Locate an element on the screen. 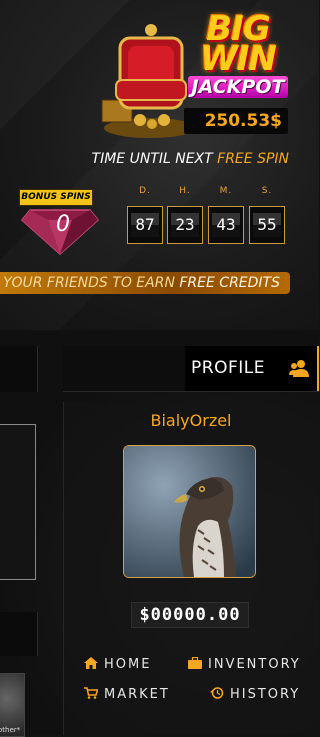  invite-middle: FRIENDS TO EARN is located at coordinates (113, 283).